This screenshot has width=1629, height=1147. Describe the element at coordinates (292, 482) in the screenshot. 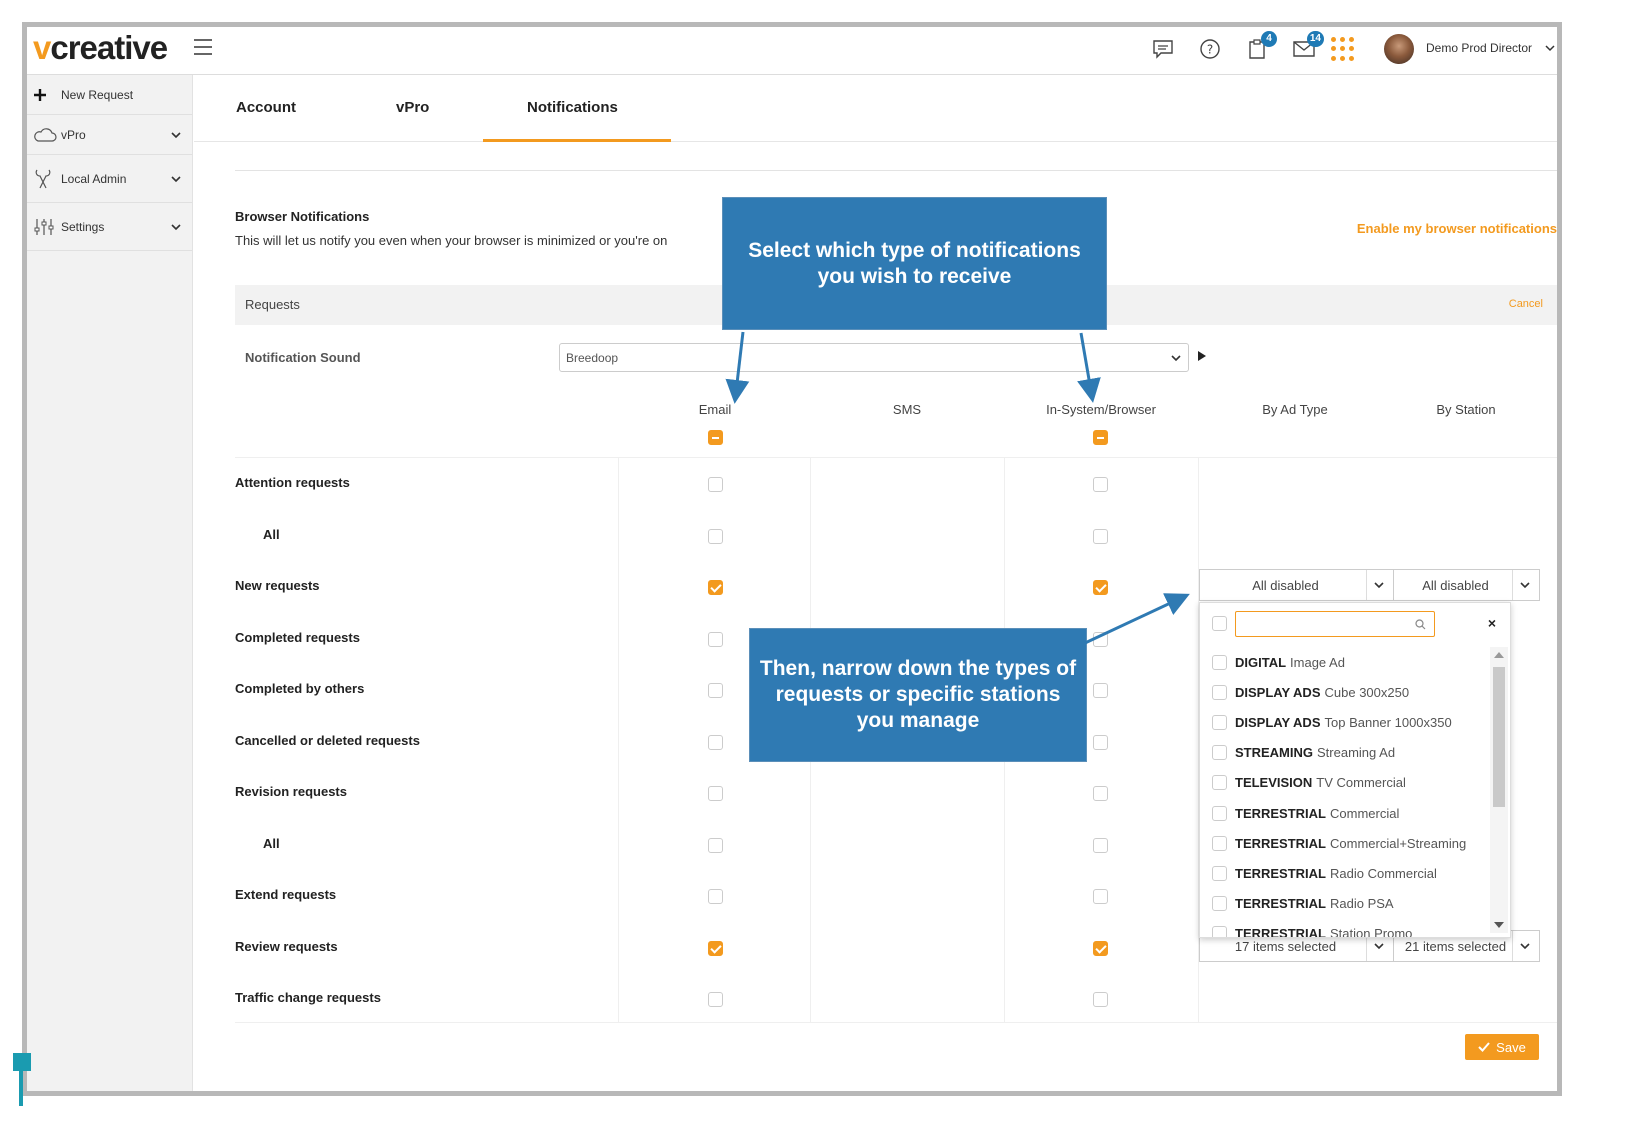

I see `row-label: Attention requests` at that location.